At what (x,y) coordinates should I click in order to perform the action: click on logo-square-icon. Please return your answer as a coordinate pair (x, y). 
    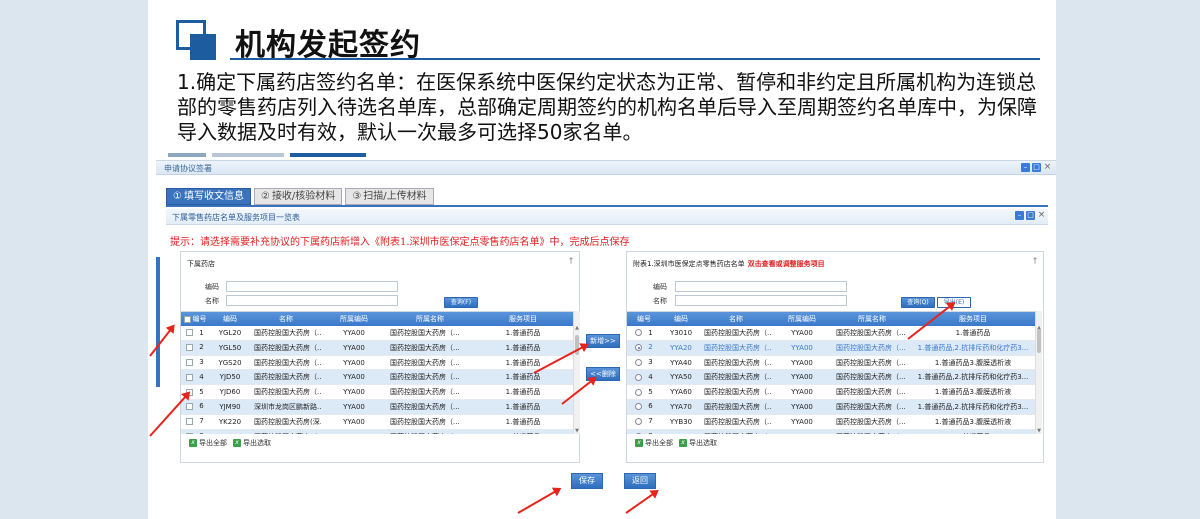
    Looking at the image, I should click on (196, 40).